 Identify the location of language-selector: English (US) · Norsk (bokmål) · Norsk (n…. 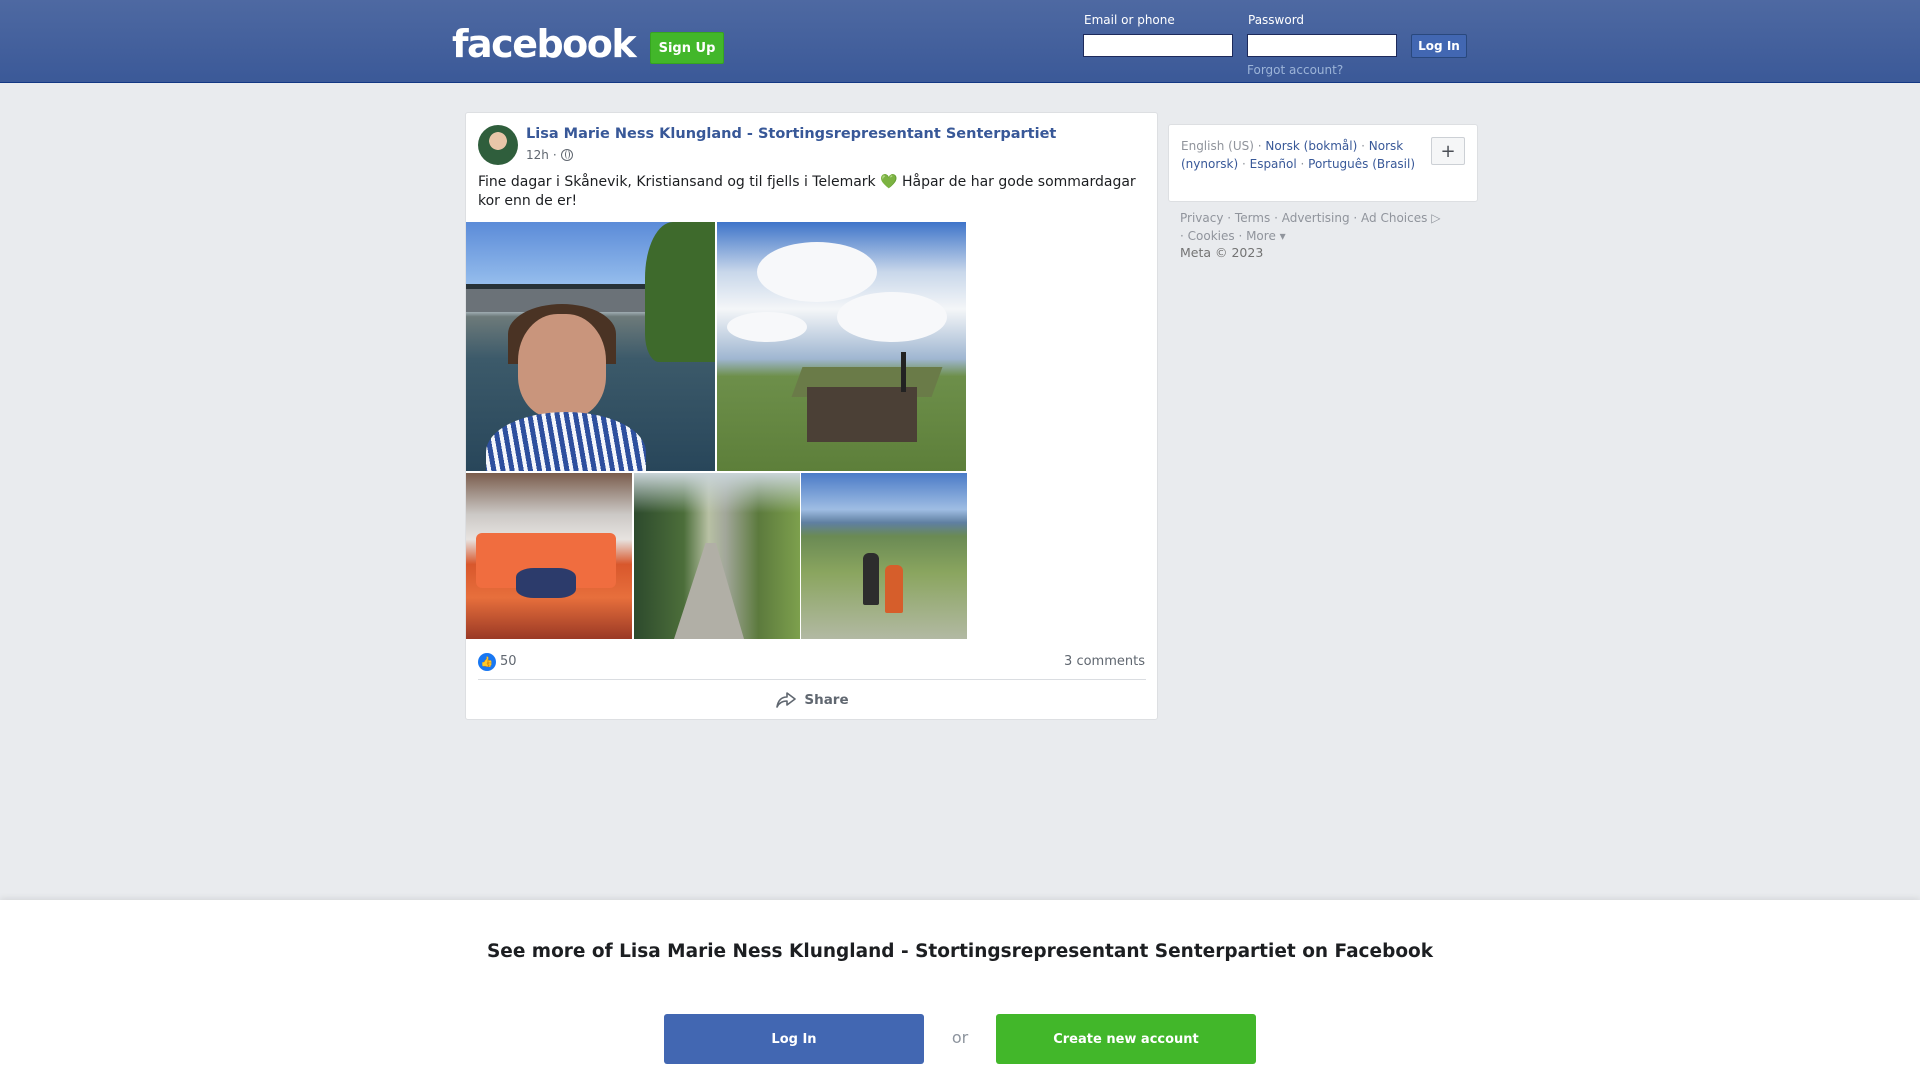
(1323, 163).